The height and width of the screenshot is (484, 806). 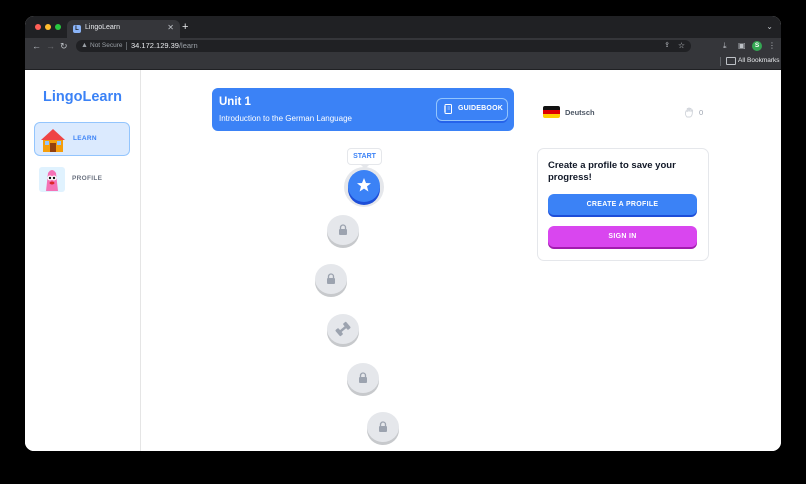 What do you see at coordinates (103, 27) in the screenshot?
I see `tab-title: LingoLearn` at bounding box center [103, 27].